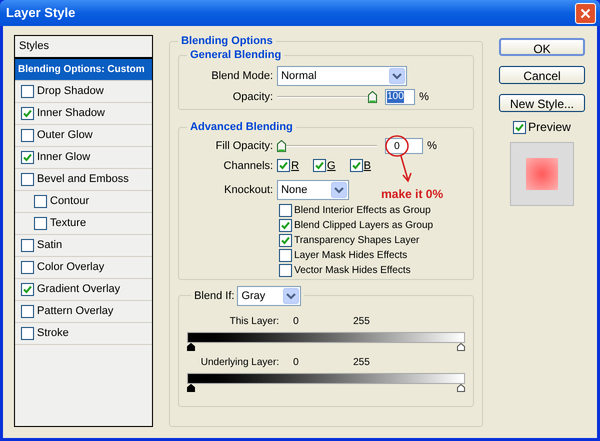  Describe the element at coordinates (53, 333) in the screenshot. I see `style-list-item: Stroke` at that location.